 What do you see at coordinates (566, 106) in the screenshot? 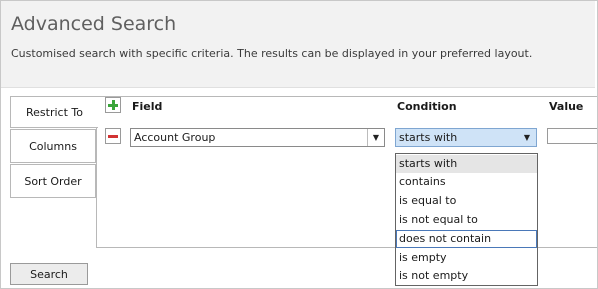
I see `value-column-header: Value` at bounding box center [566, 106].